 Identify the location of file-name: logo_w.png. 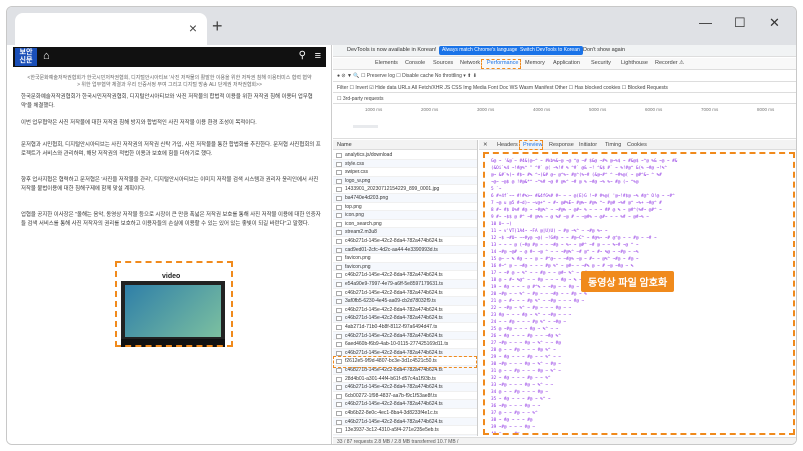
(358, 180).